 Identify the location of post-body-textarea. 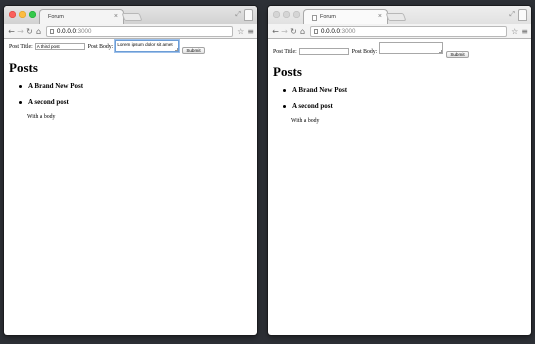
(411, 48).